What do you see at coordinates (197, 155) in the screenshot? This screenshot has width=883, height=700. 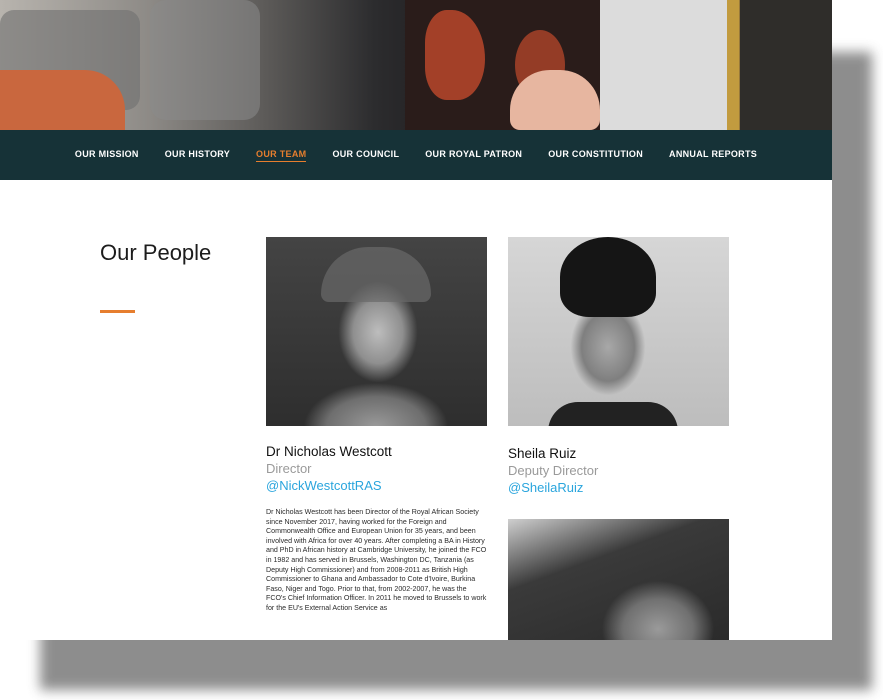 I see `nav-item-our-history: OUR HISTORY` at bounding box center [197, 155].